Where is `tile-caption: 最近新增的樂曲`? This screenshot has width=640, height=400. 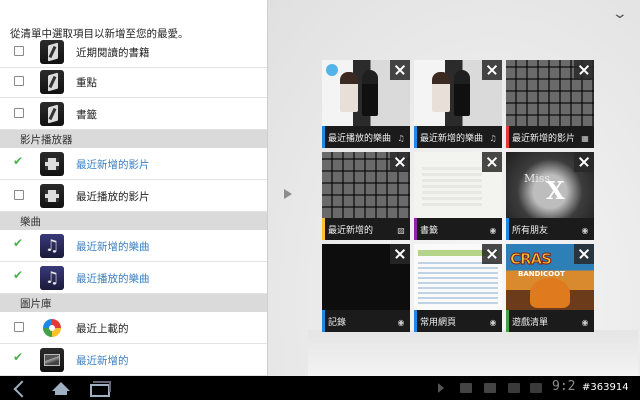
tile-caption: 最近新增的樂曲 is located at coordinates (452, 139).